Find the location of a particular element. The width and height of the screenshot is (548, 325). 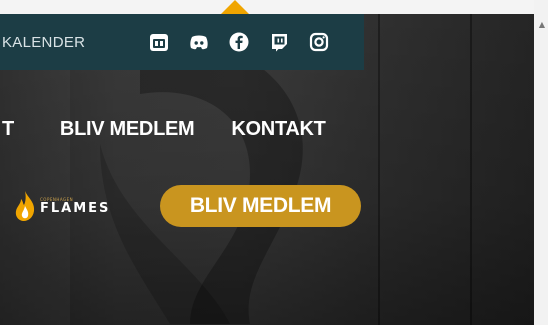

logo-text: COPENHAGEN FLAMES is located at coordinates (75, 206).